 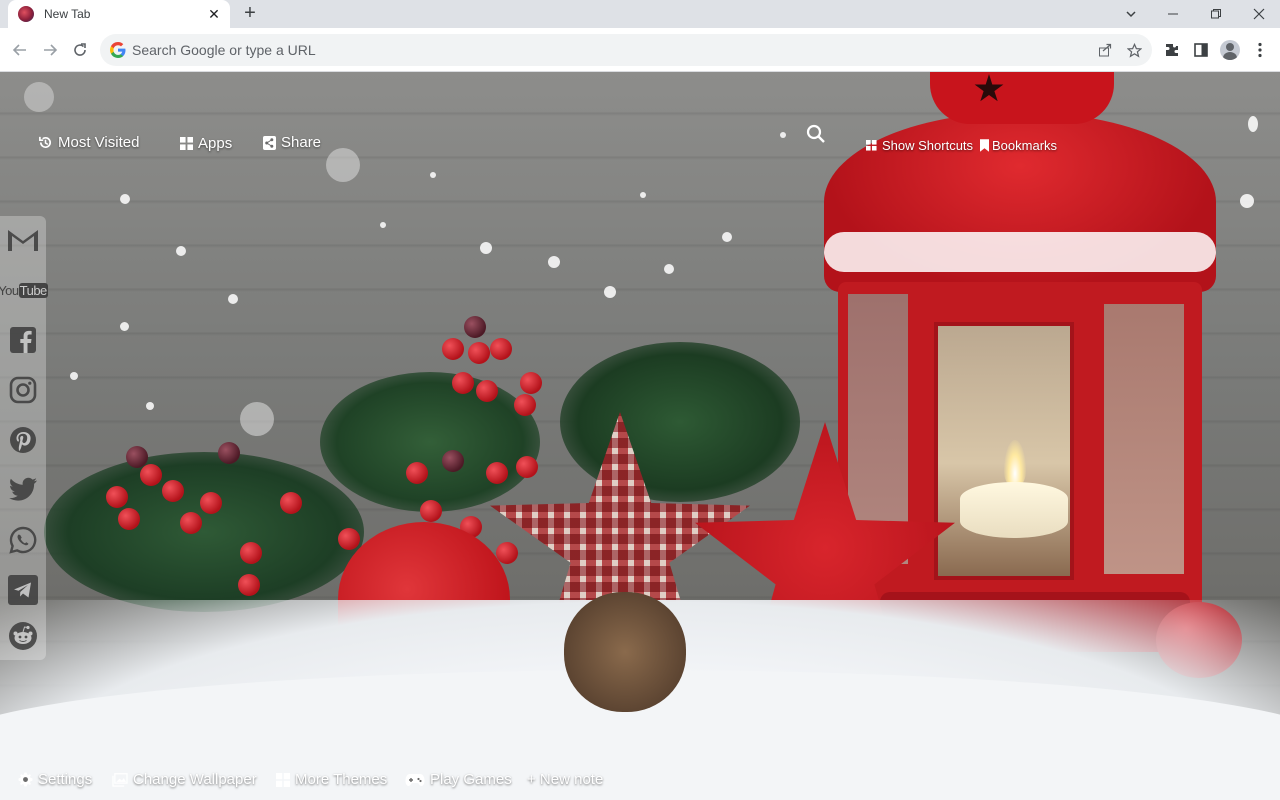 What do you see at coordinates (45, 142) in the screenshot?
I see `history-icon` at bounding box center [45, 142].